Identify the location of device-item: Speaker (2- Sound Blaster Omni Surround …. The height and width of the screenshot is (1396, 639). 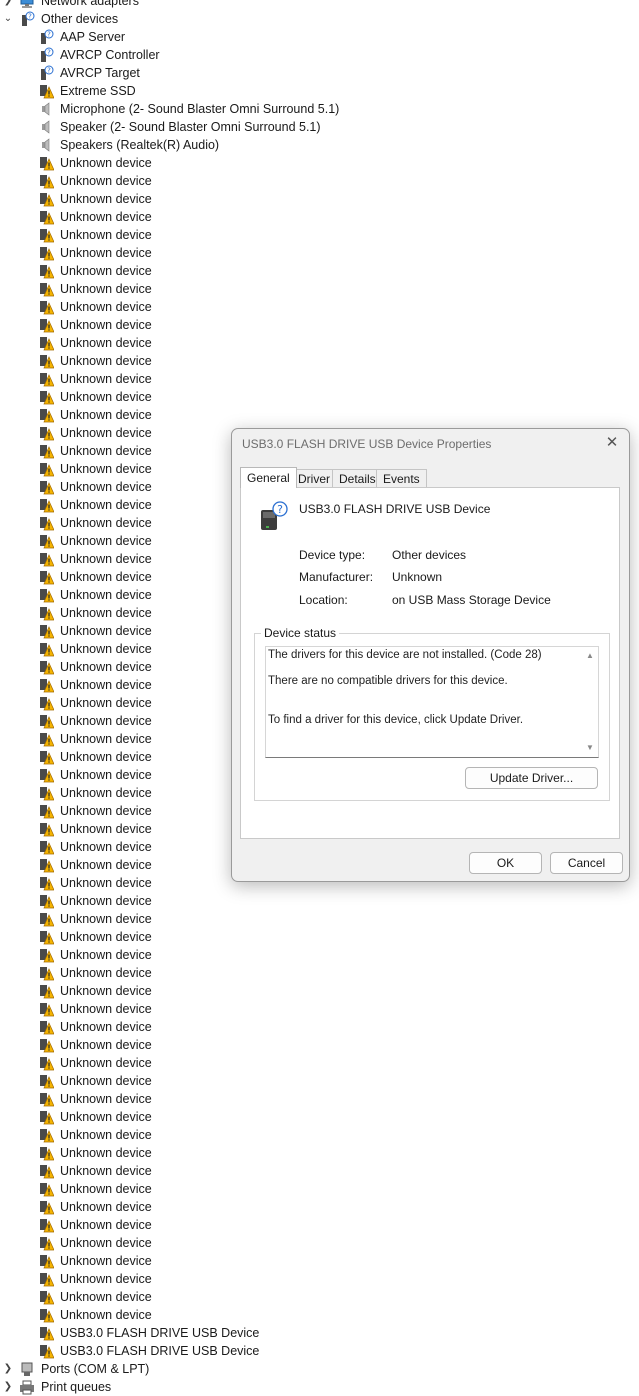
(319, 127).